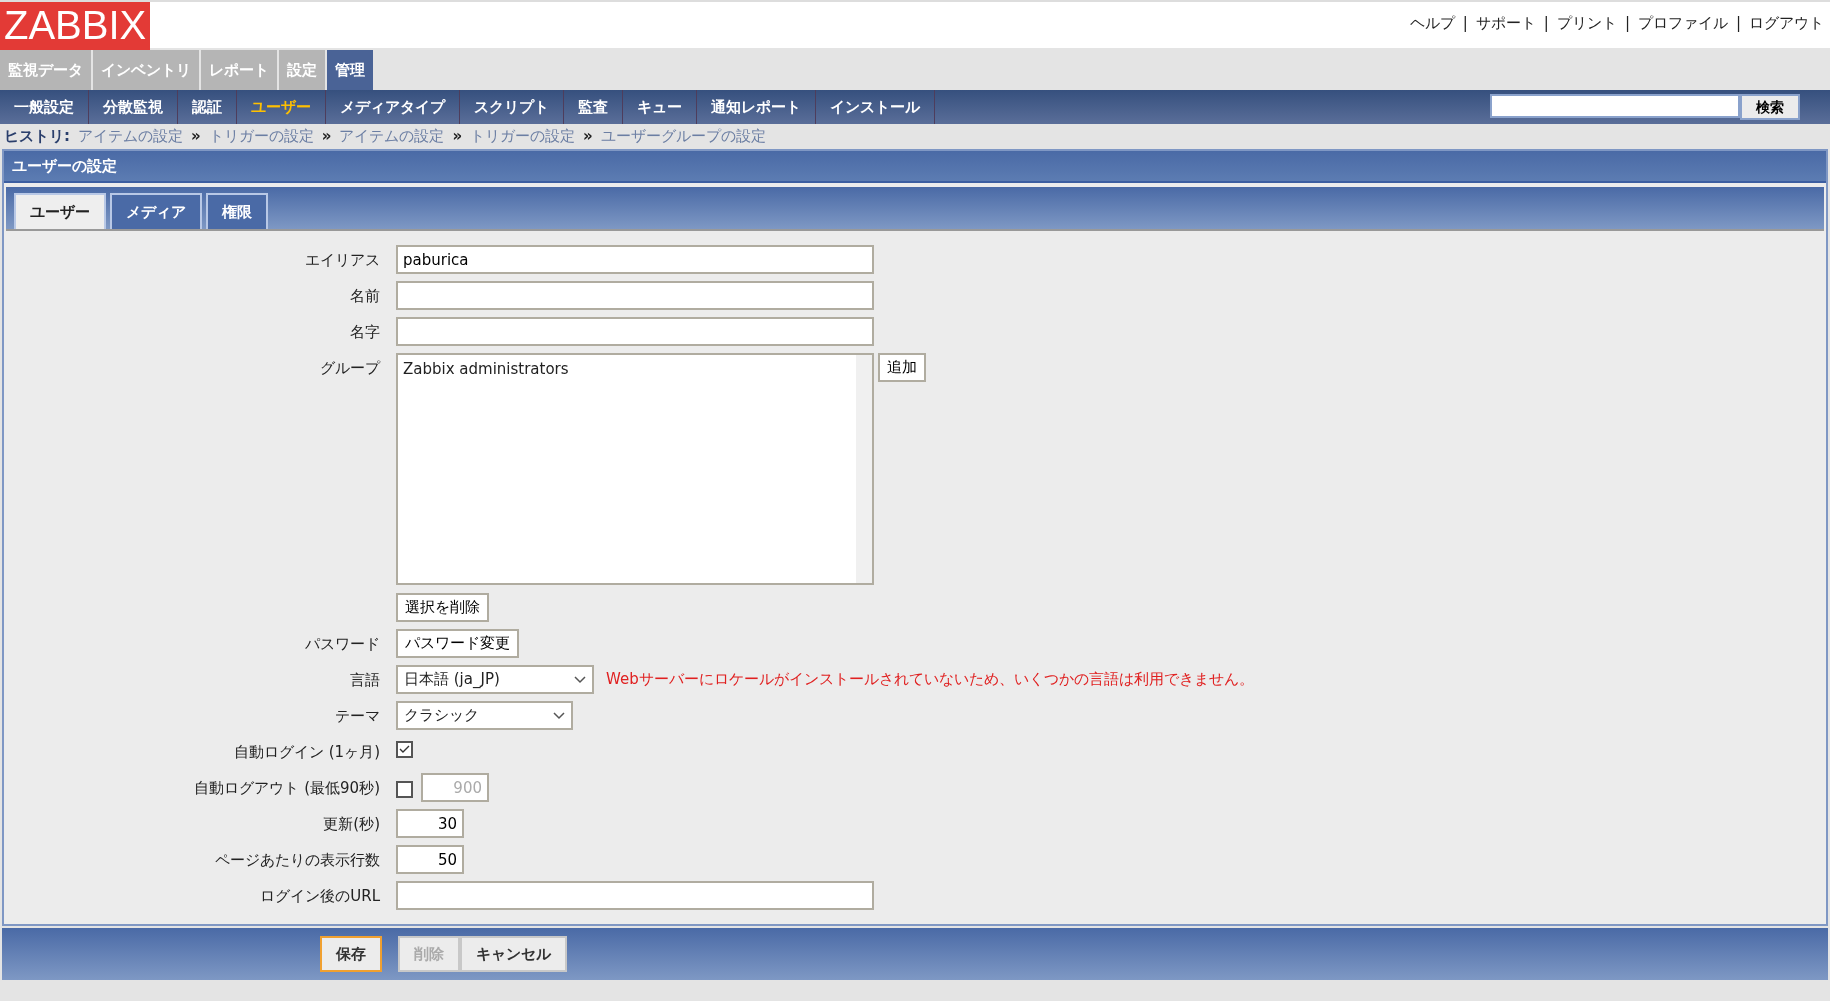 This screenshot has height=1001, width=1830. What do you see at coordinates (357, 716) in the screenshot?
I see `field-label: テーマ` at bounding box center [357, 716].